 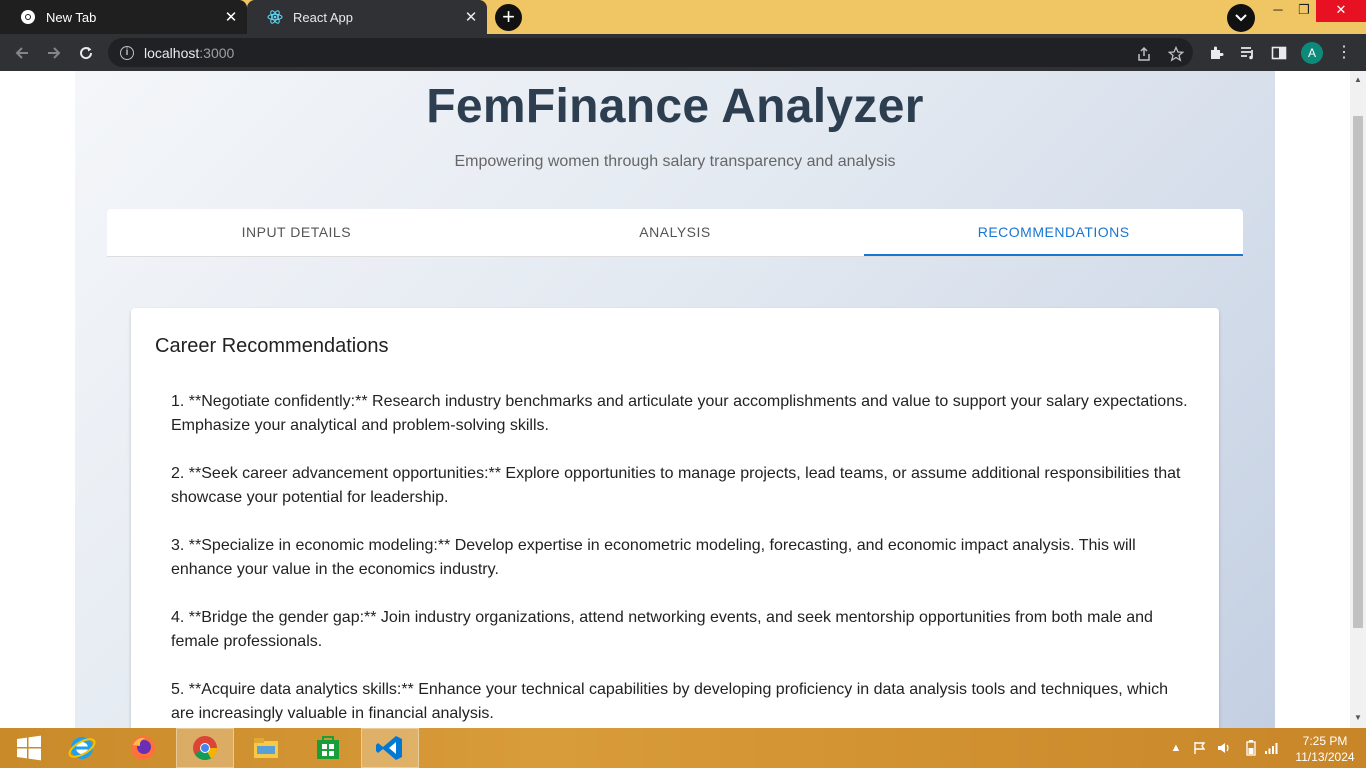 I want to click on file-explorer-icon, so click(x=266, y=748).